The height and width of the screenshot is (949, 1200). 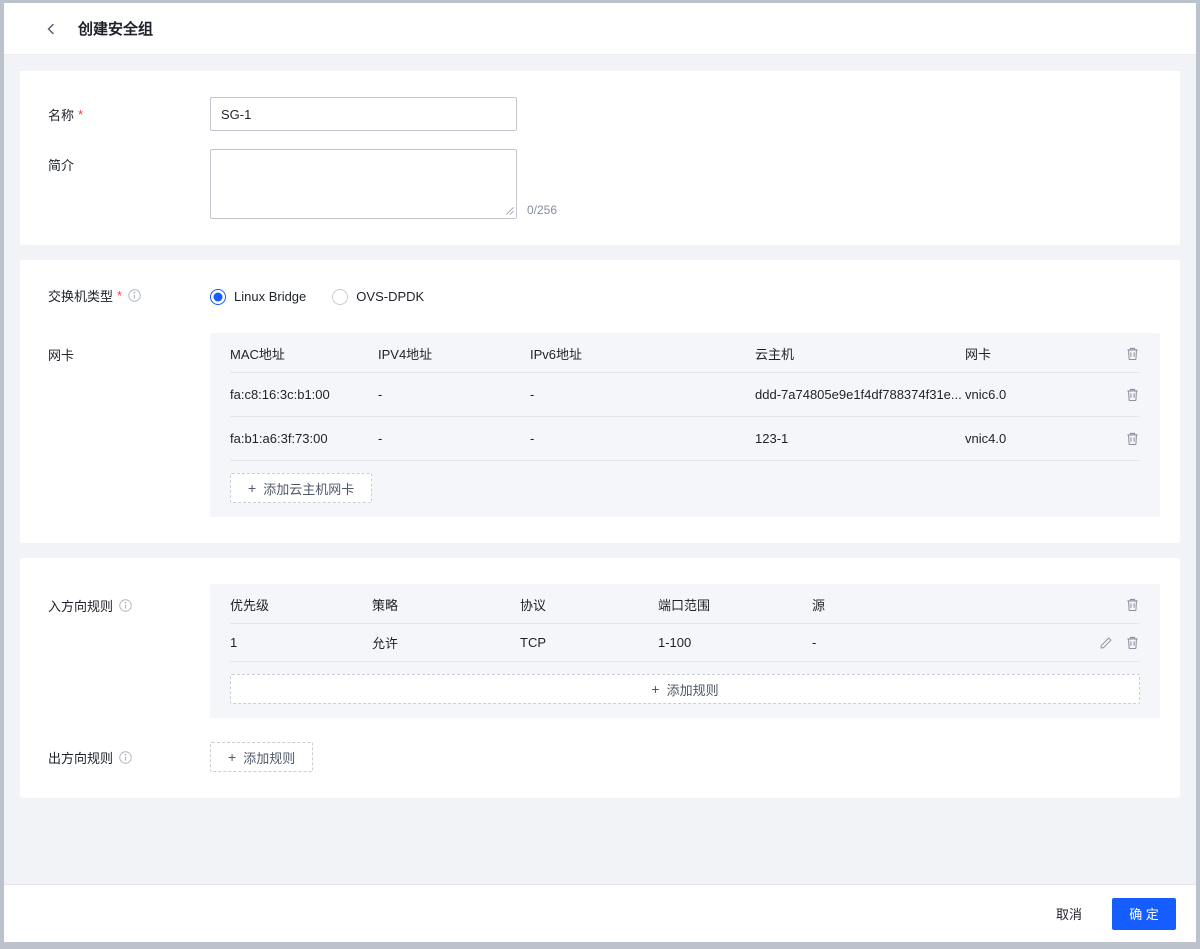 I want to click on switch-type-label-group: 交换机类型 *, so click(x=129, y=295).